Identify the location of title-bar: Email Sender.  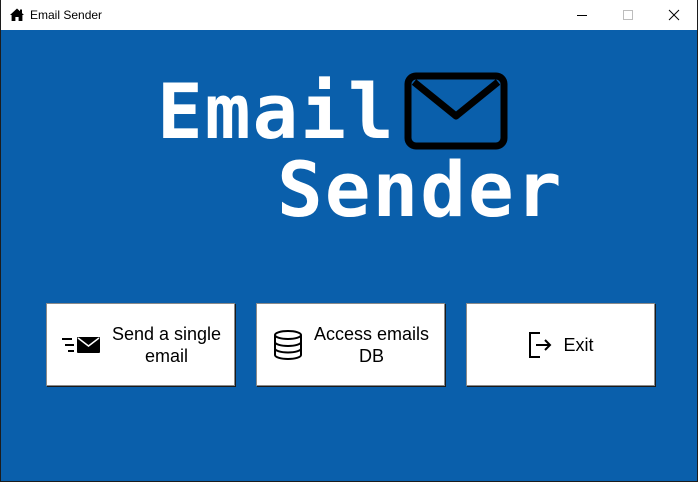
(349, 15).